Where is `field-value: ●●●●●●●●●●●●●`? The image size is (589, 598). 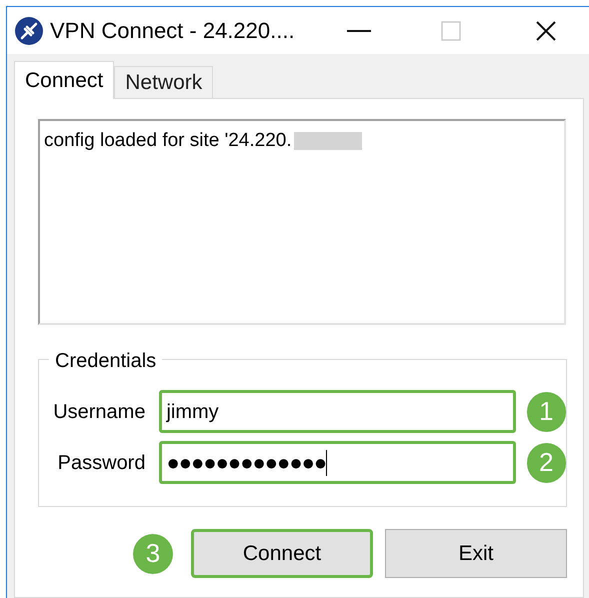 field-value: ●●●●●●●●●●●●● is located at coordinates (246, 463).